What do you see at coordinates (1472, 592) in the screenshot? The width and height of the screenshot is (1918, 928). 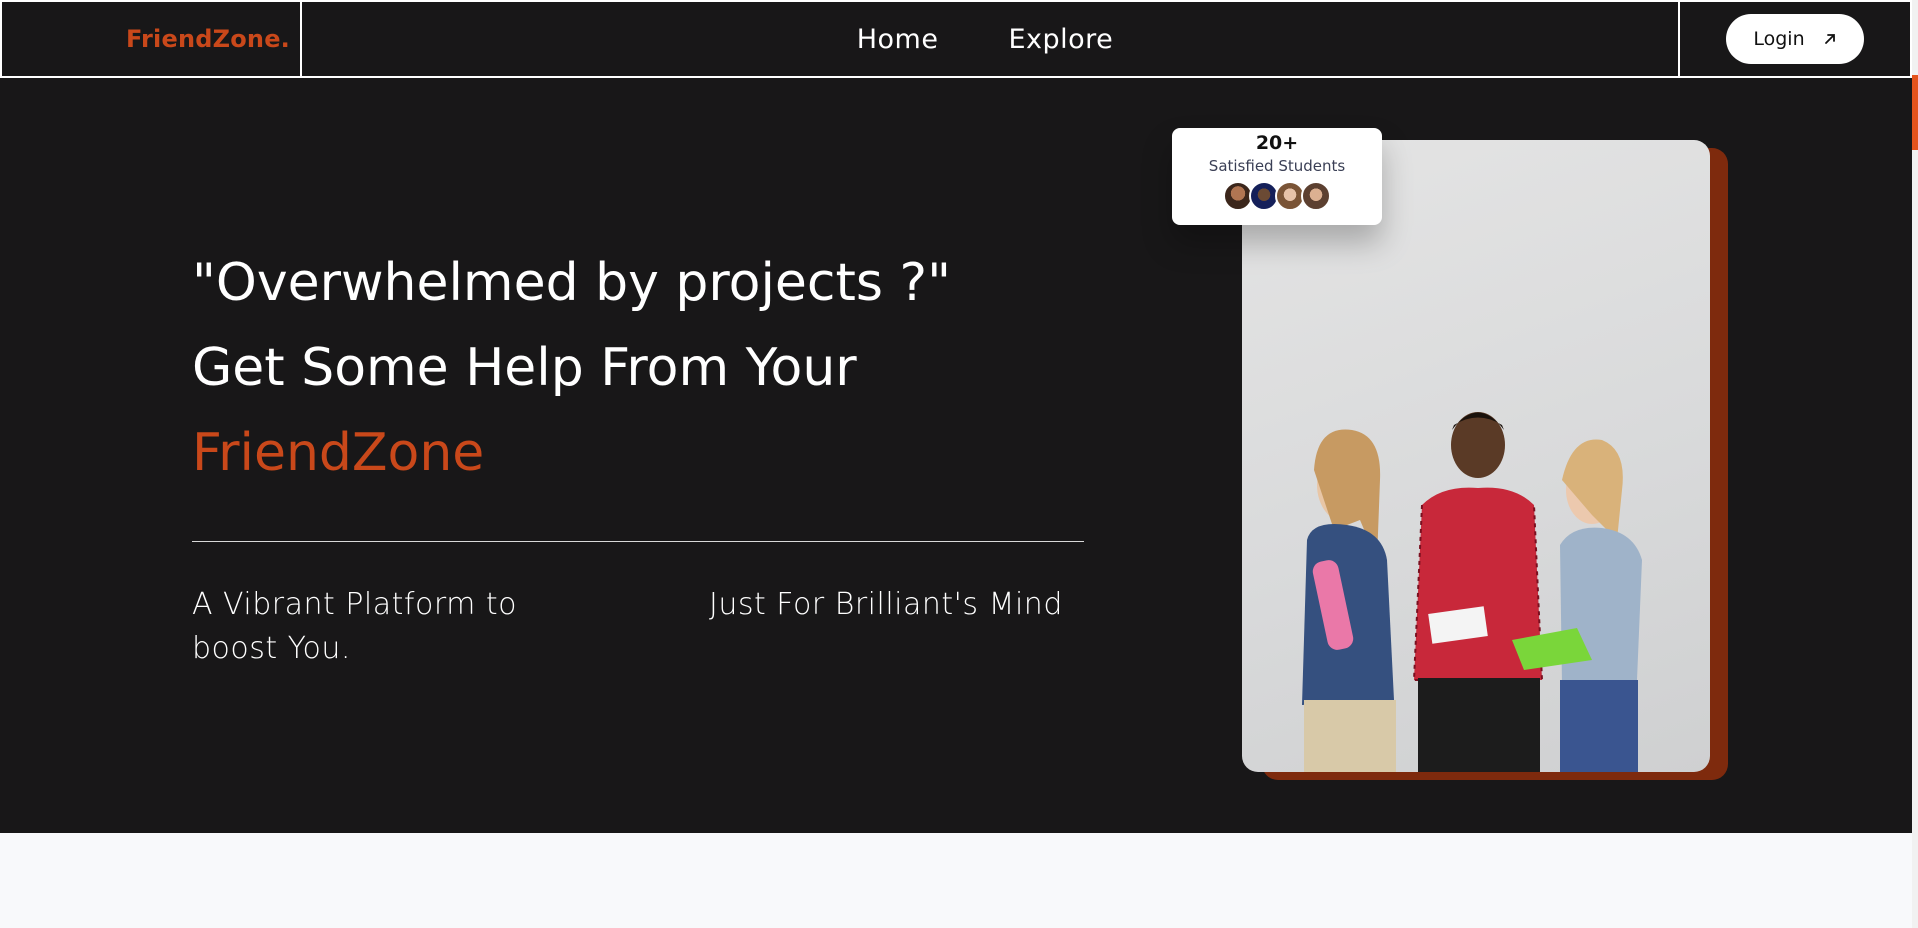 I see `students-illustration` at bounding box center [1472, 592].